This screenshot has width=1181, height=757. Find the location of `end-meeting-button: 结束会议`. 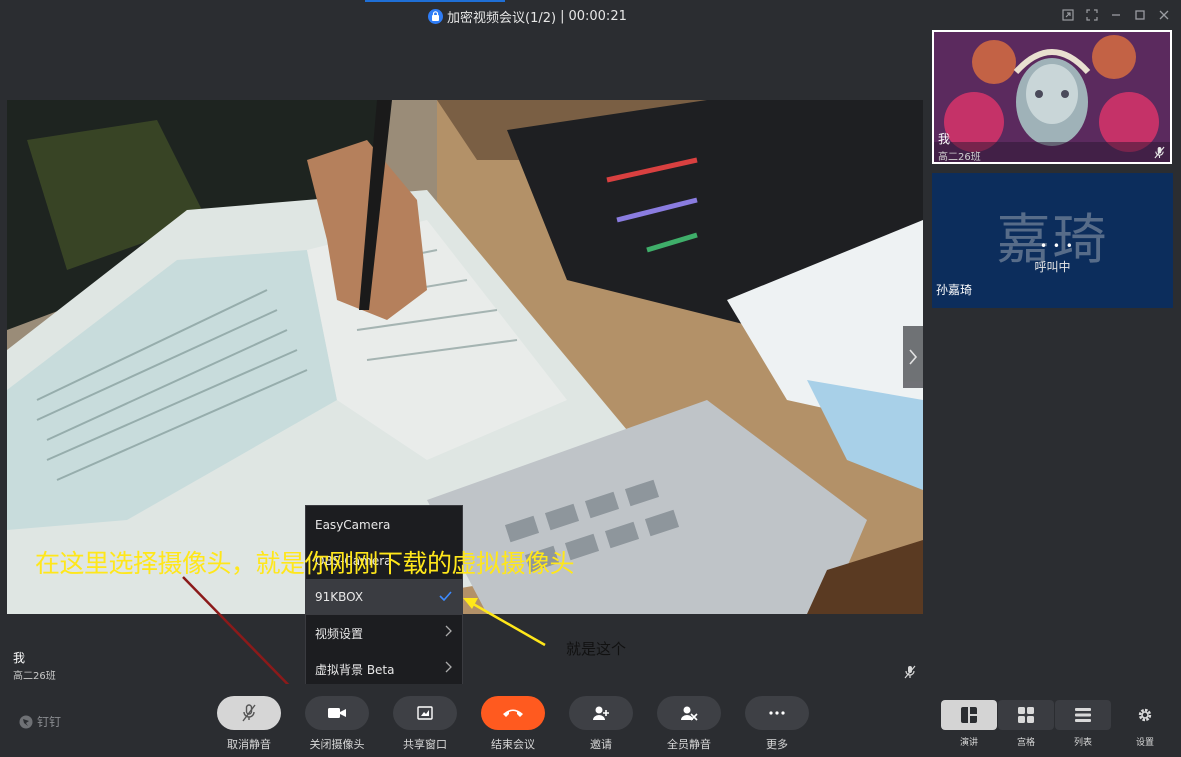

end-meeting-button: 结束会议 is located at coordinates (513, 724).